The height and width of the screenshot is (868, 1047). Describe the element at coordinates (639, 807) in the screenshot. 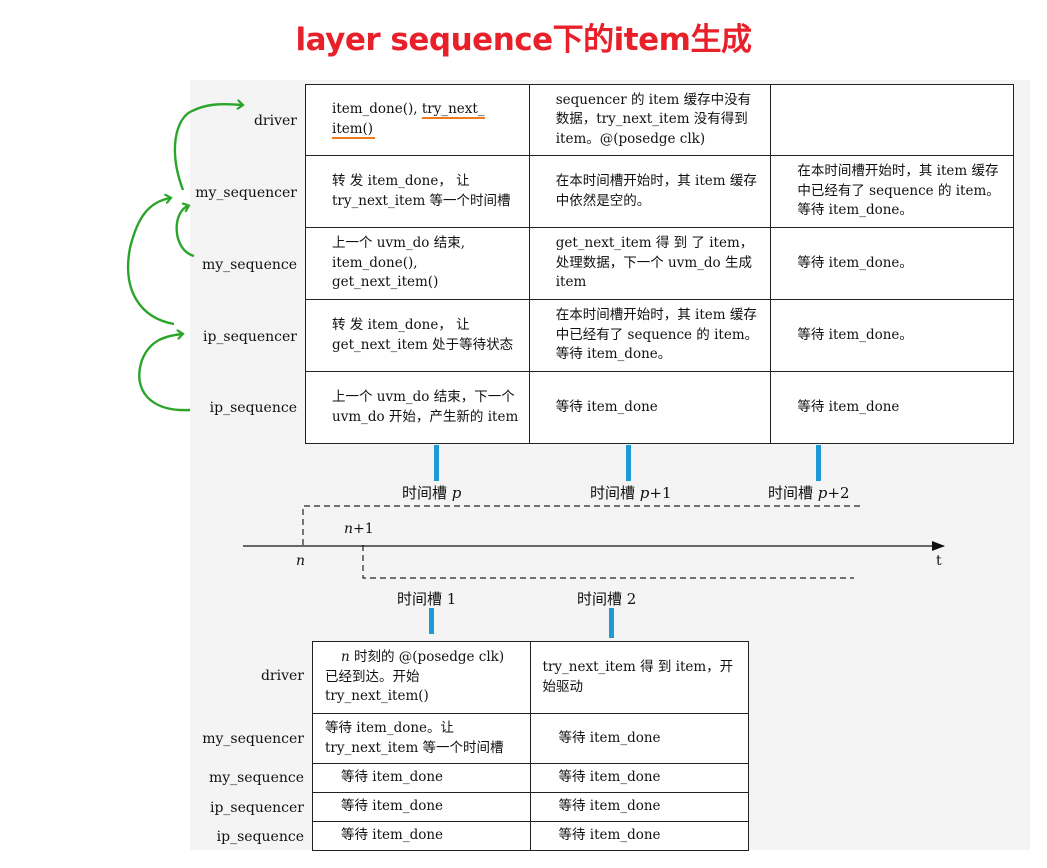

I see `bottom-cell-ip-sequencer-2: 等待 item_done` at that location.